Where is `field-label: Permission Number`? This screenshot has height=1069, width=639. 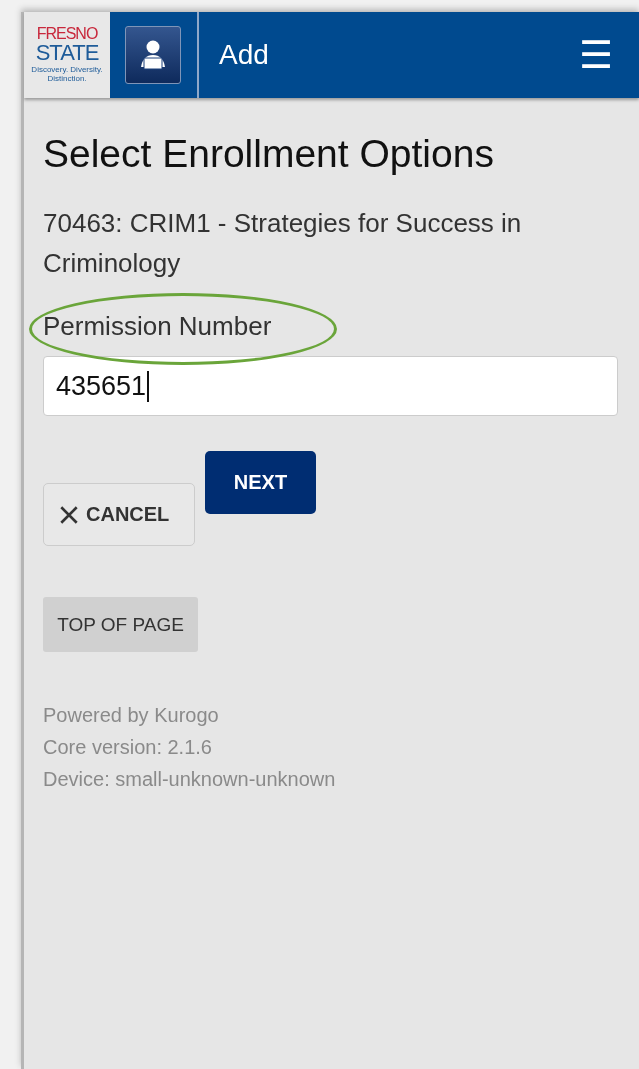 field-label: Permission Number is located at coordinates (157, 326).